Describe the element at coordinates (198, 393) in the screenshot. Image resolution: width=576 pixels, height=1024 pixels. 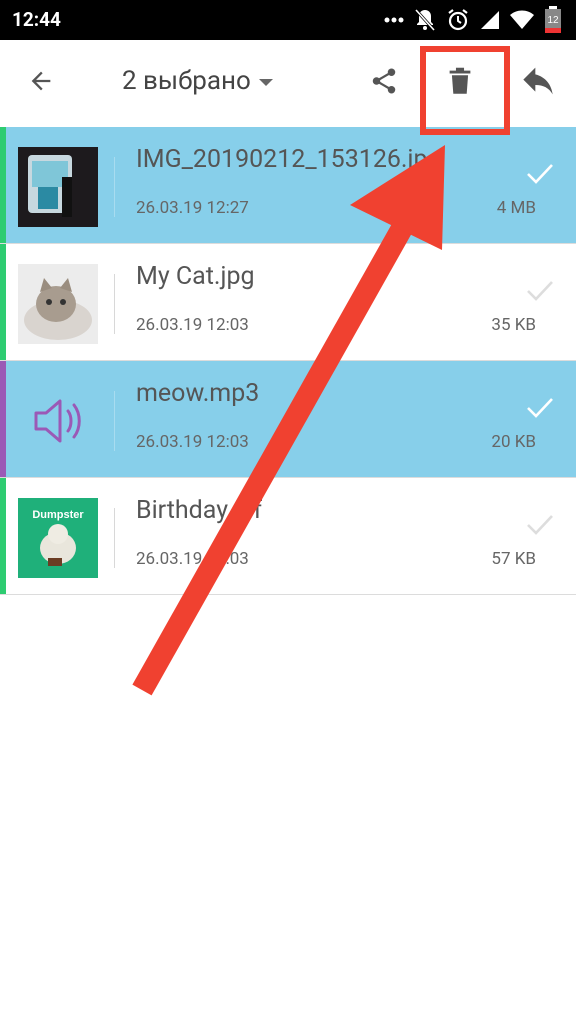
I see `file-name: meow.mp3` at that location.